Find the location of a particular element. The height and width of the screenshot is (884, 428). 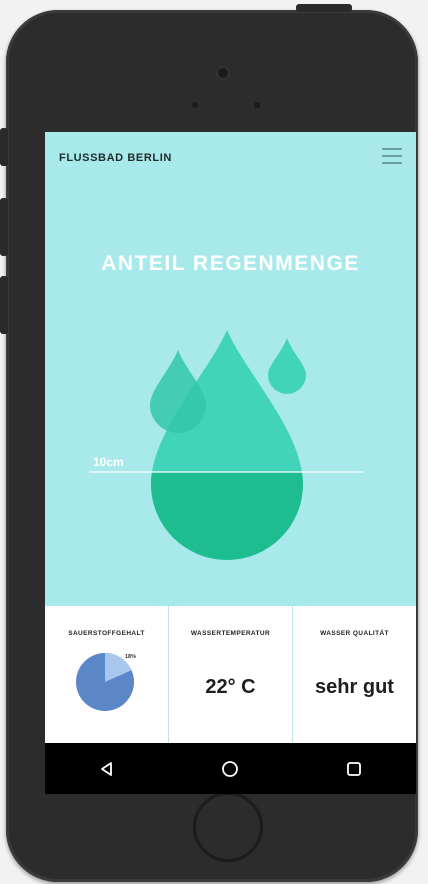

stat-oxygen-label: SAUERSTOFFGEHALT is located at coordinates (106, 633).